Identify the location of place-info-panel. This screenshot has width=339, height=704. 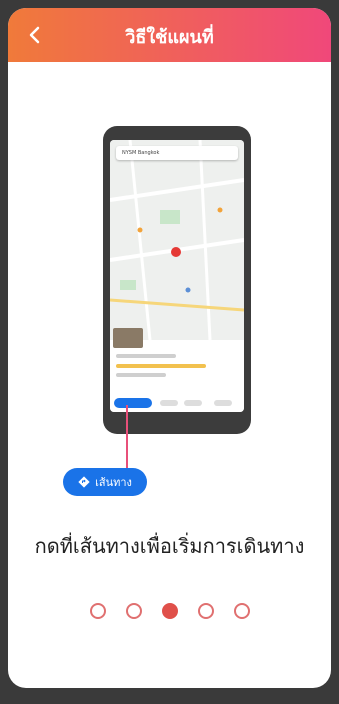
(177, 370).